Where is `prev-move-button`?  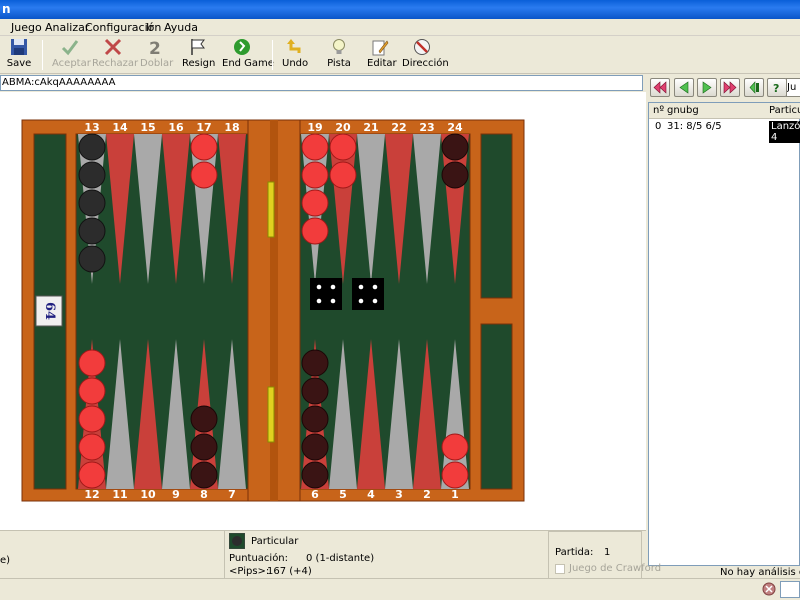
prev-move-button is located at coordinates (684, 87).